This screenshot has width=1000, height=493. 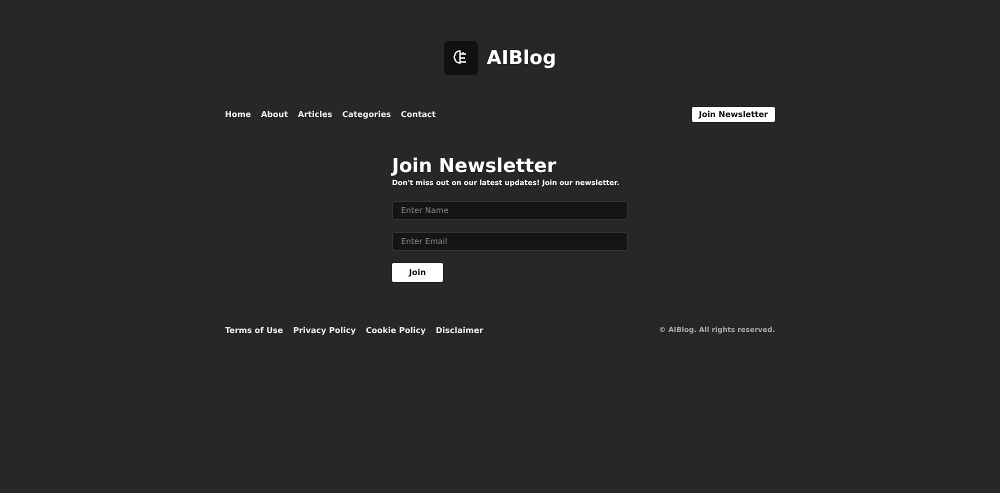 What do you see at coordinates (254, 330) in the screenshot?
I see `footer-link: Terms of Use` at bounding box center [254, 330].